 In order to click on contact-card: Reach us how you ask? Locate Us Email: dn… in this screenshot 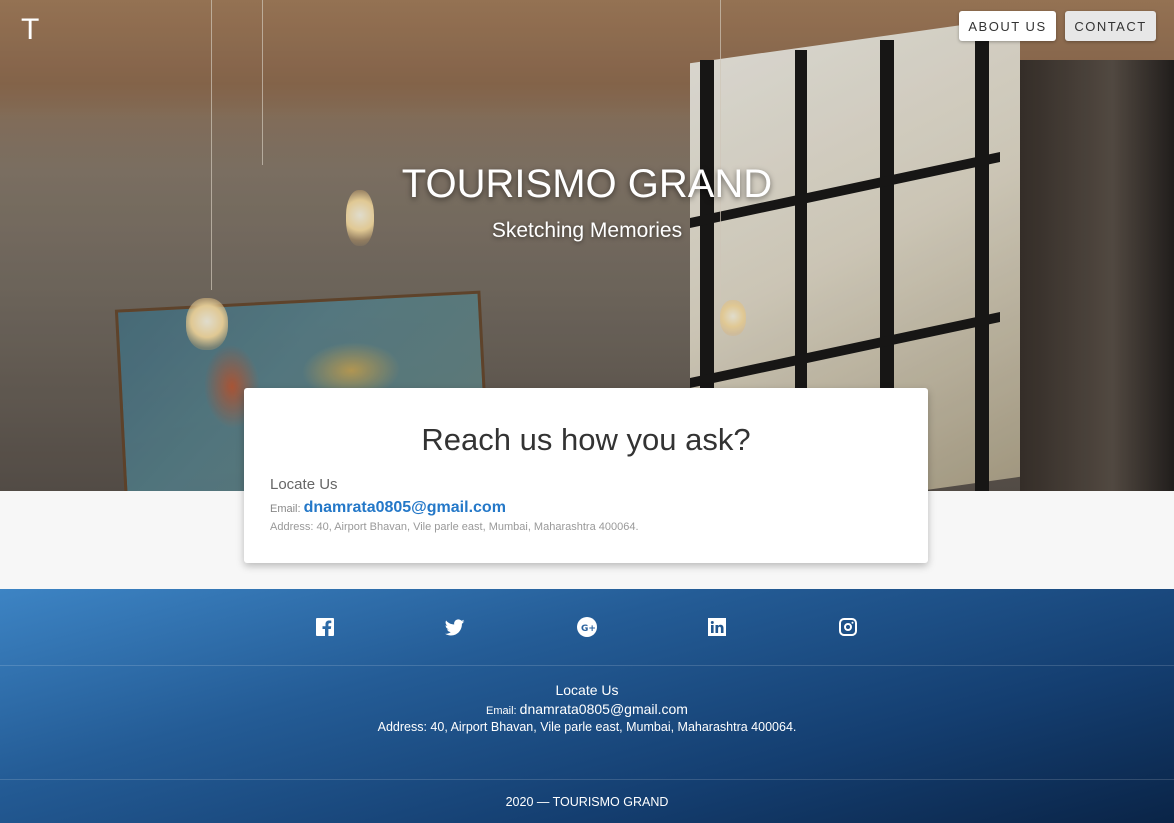, I will do `click(586, 475)`.